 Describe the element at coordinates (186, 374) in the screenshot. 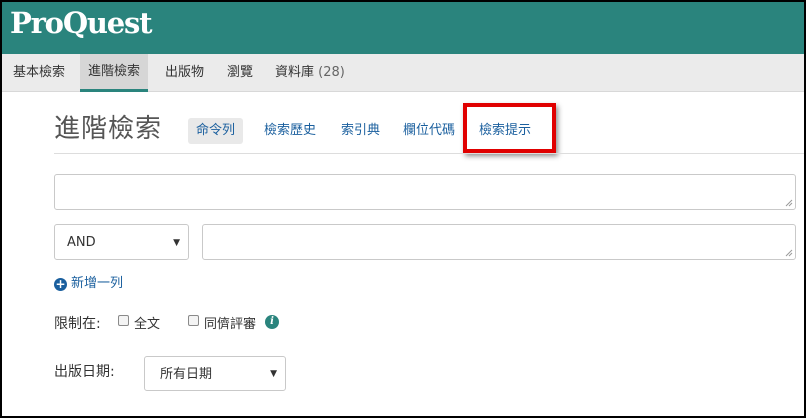

I see `publication-date-value: 所有日期` at that location.